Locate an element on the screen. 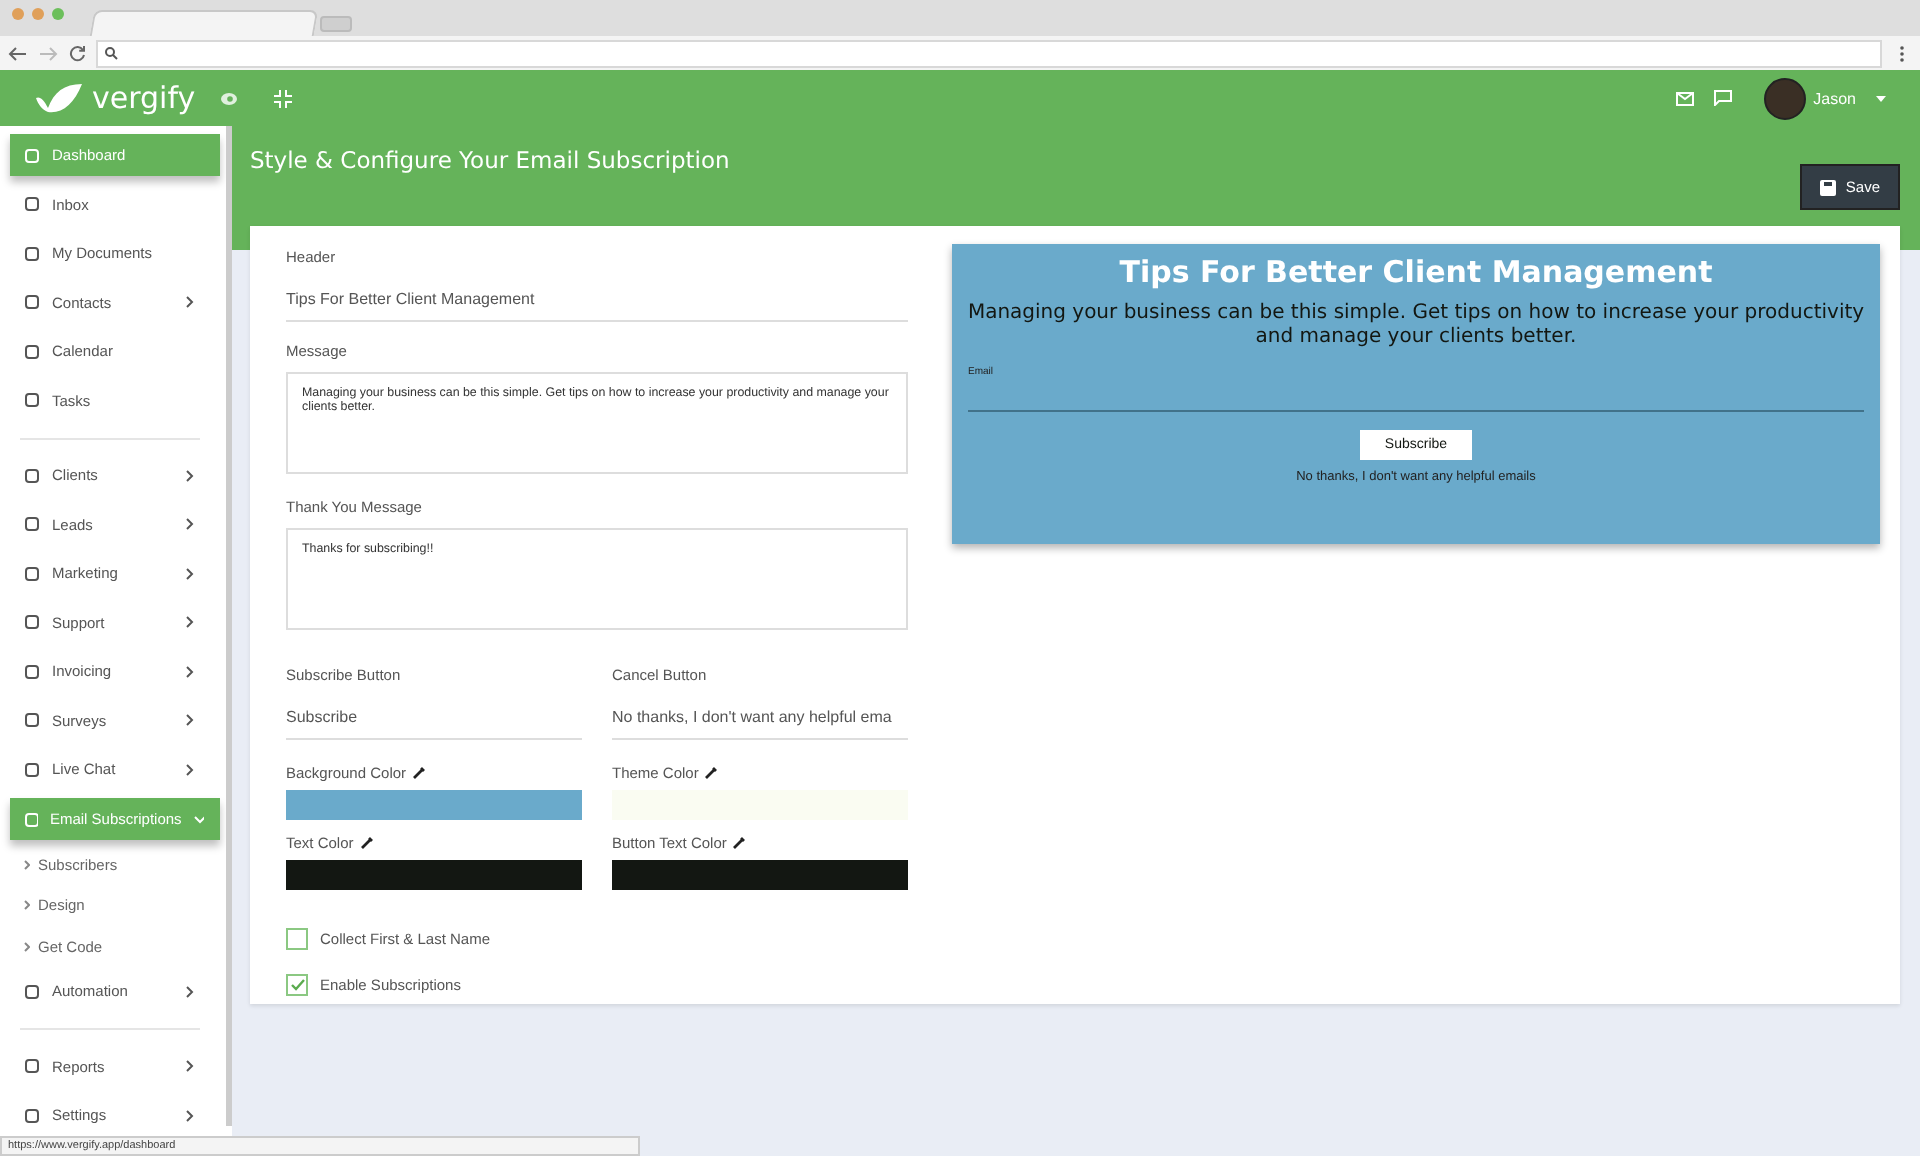 Image resolution: width=1920 pixels, height=1156 pixels. forward-arrow-icon is located at coordinates (48, 53).